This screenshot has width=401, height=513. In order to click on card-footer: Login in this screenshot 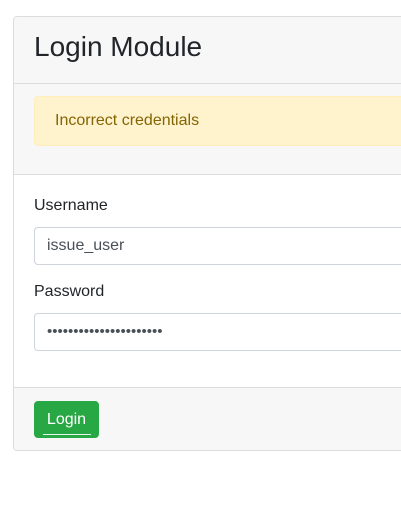, I will do `click(207, 418)`.